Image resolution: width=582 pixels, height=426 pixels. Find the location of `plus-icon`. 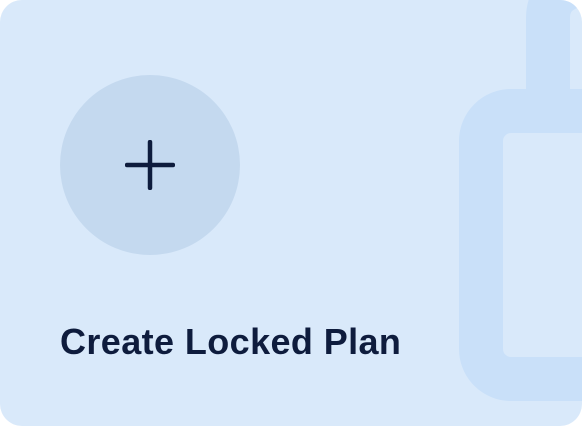

plus-icon is located at coordinates (150, 165).